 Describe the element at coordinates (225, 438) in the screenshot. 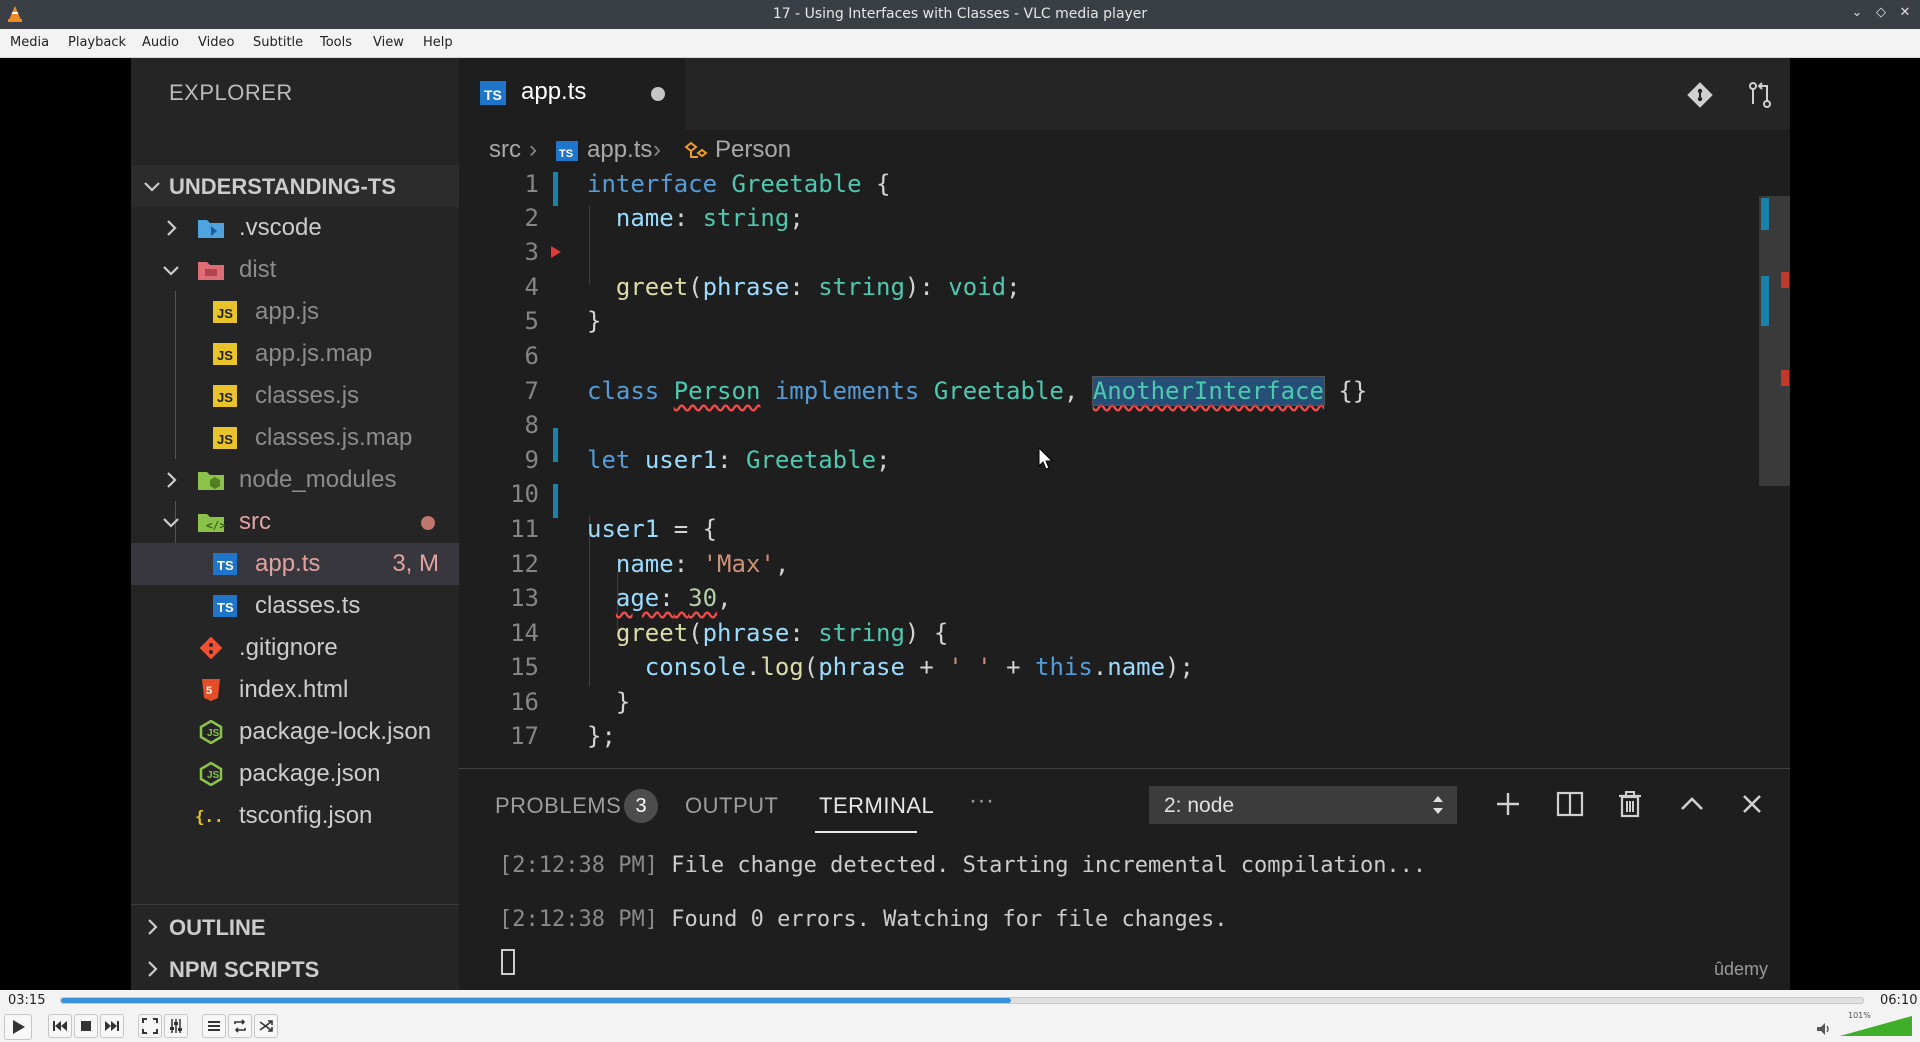

I see `js-map-file-icon: JS` at that location.